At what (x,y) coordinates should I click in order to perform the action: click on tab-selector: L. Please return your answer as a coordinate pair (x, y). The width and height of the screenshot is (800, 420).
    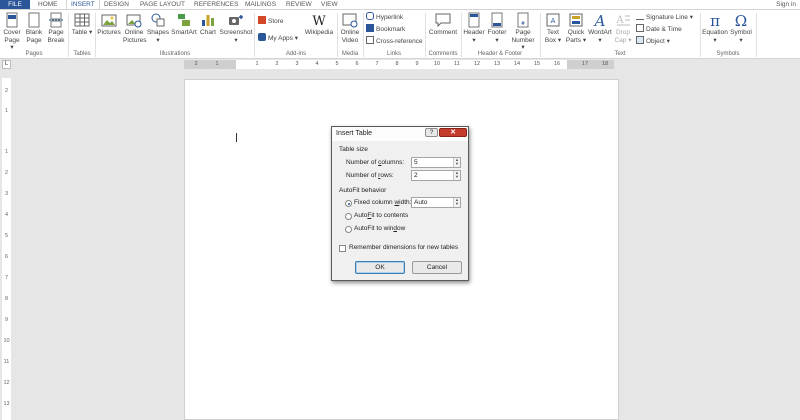
    Looking at the image, I should click on (6, 64).